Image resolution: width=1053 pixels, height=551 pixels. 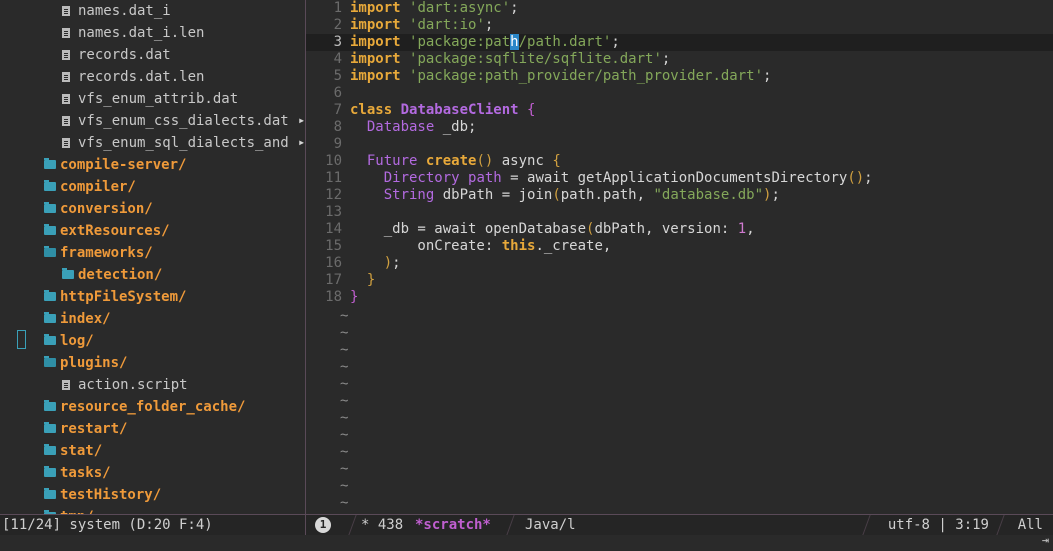 I want to click on tree-item-label: resource_folder_cache/, so click(x=153, y=407).